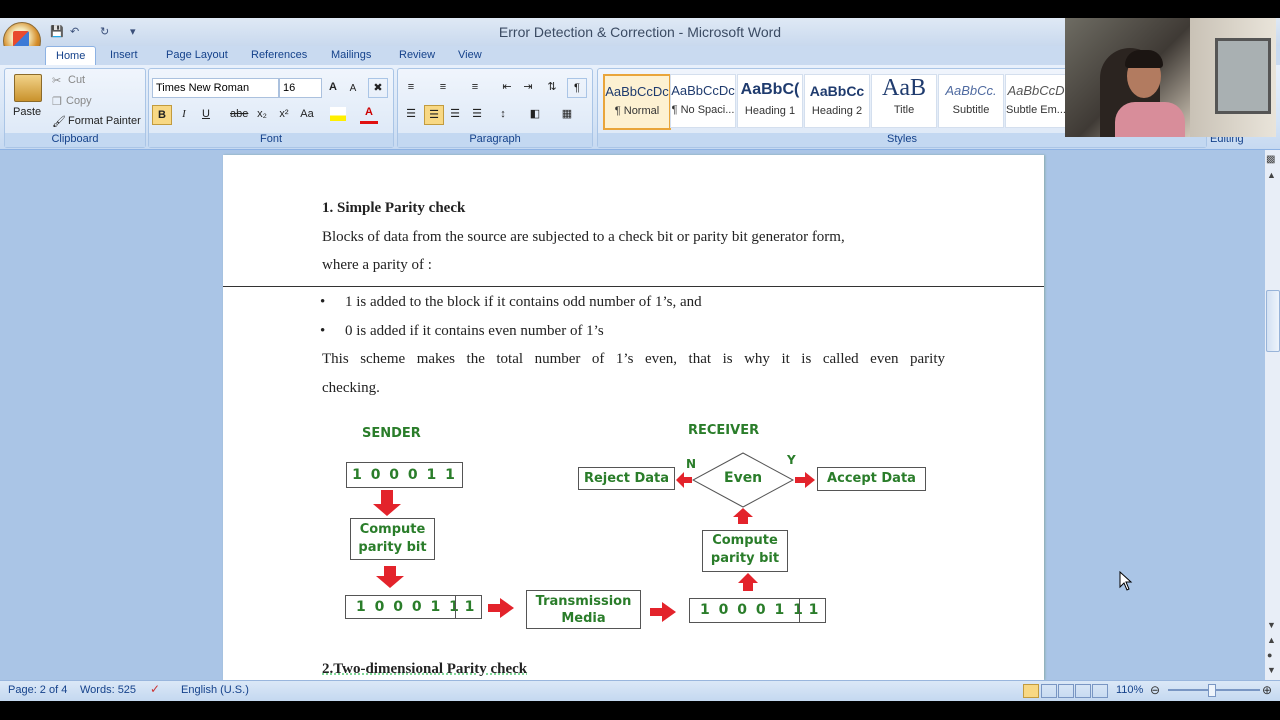 The height and width of the screenshot is (720, 1280). What do you see at coordinates (528, 87) in the screenshot?
I see `increase-indent-icon: ⇥` at bounding box center [528, 87].